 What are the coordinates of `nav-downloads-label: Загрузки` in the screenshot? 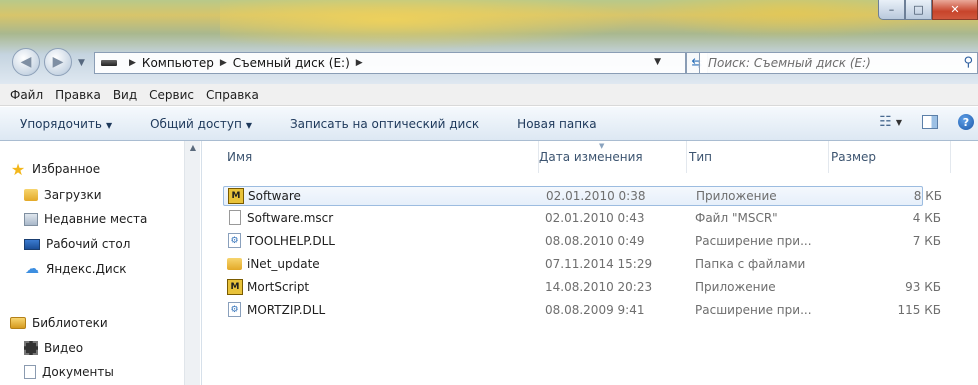 It's located at (73, 195).